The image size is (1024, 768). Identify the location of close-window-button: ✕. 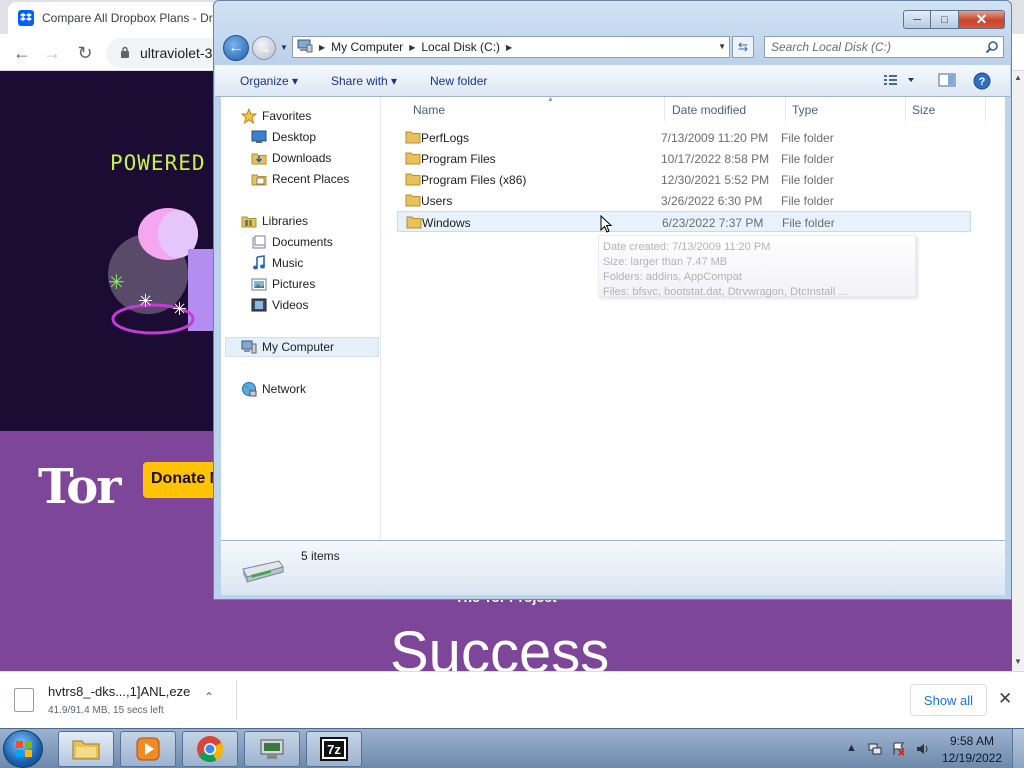
(982, 19).